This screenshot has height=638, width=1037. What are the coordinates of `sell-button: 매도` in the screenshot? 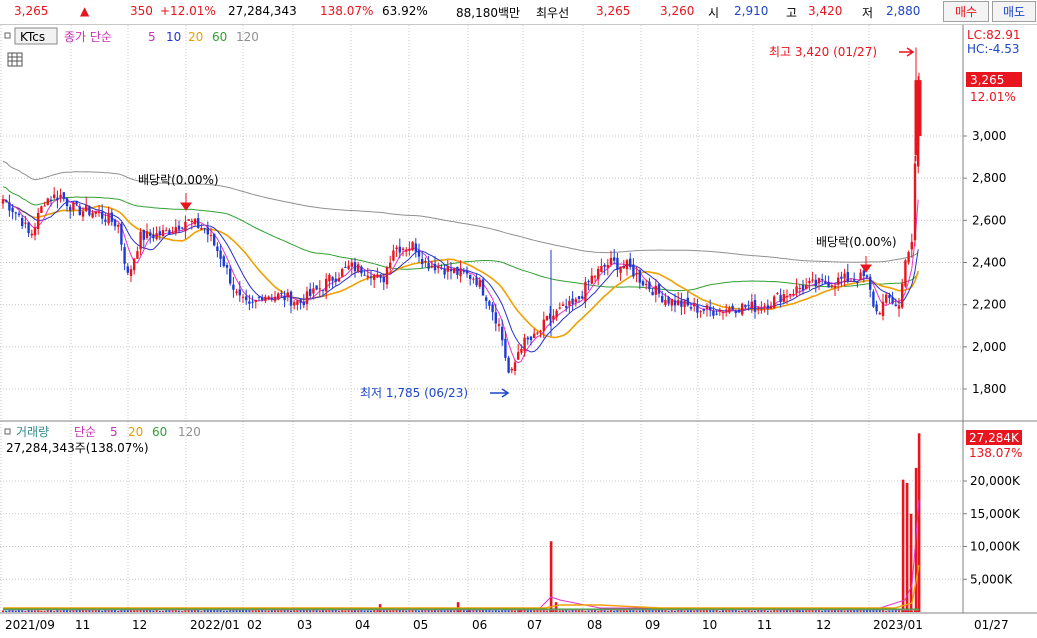 It's located at (1014, 11).